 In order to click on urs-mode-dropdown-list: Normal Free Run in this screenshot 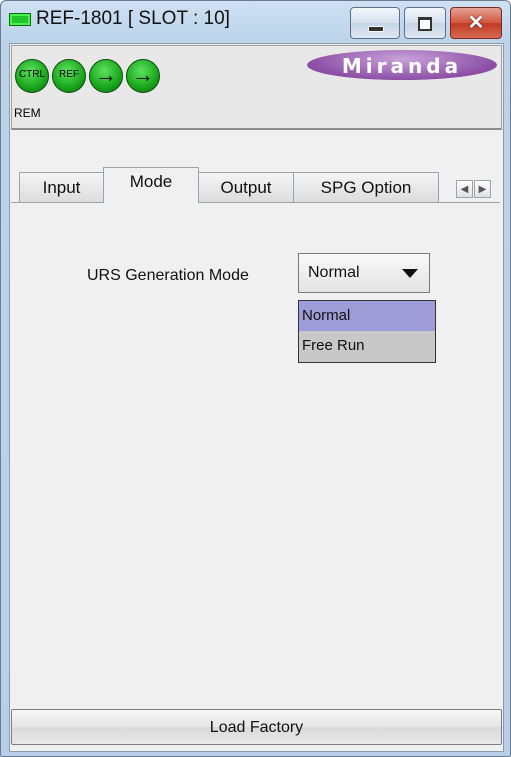, I will do `click(367, 331)`.